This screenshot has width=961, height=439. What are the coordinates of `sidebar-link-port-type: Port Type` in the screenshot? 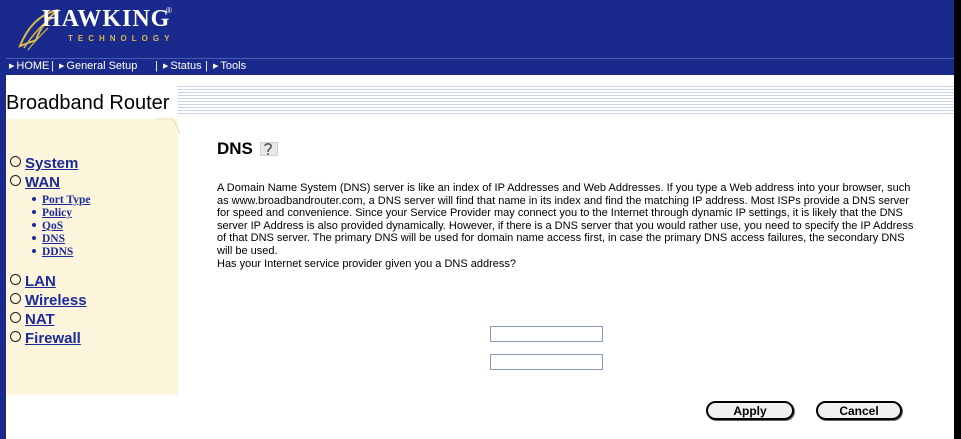 It's located at (66, 200).